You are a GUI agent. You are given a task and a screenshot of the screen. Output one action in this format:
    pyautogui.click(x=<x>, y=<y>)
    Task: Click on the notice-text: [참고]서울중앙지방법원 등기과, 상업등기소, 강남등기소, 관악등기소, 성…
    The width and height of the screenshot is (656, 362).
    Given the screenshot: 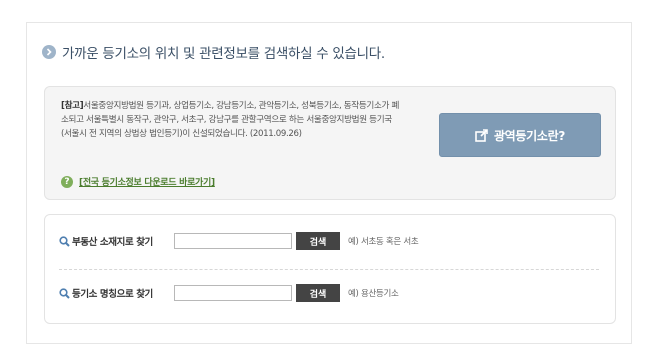 What is the action you would take?
    pyautogui.click(x=231, y=120)
    